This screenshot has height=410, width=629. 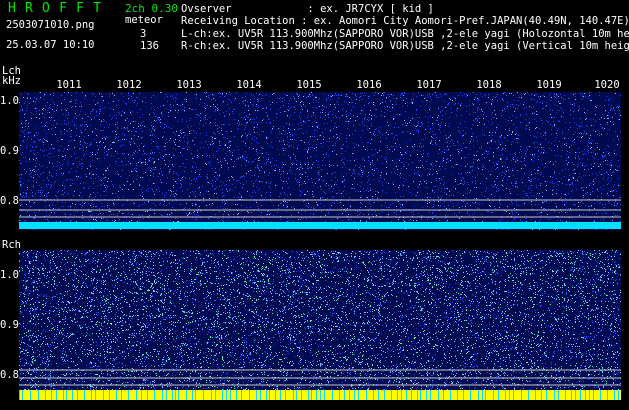 I want to click on time-tick: 1016, so click(x=369, y=85).